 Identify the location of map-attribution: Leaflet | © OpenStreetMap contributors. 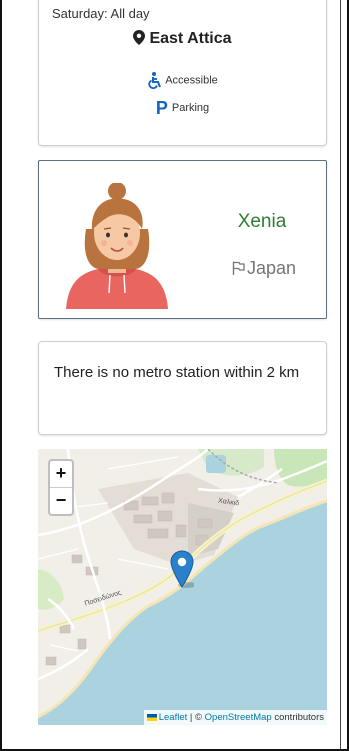
(235, 717).